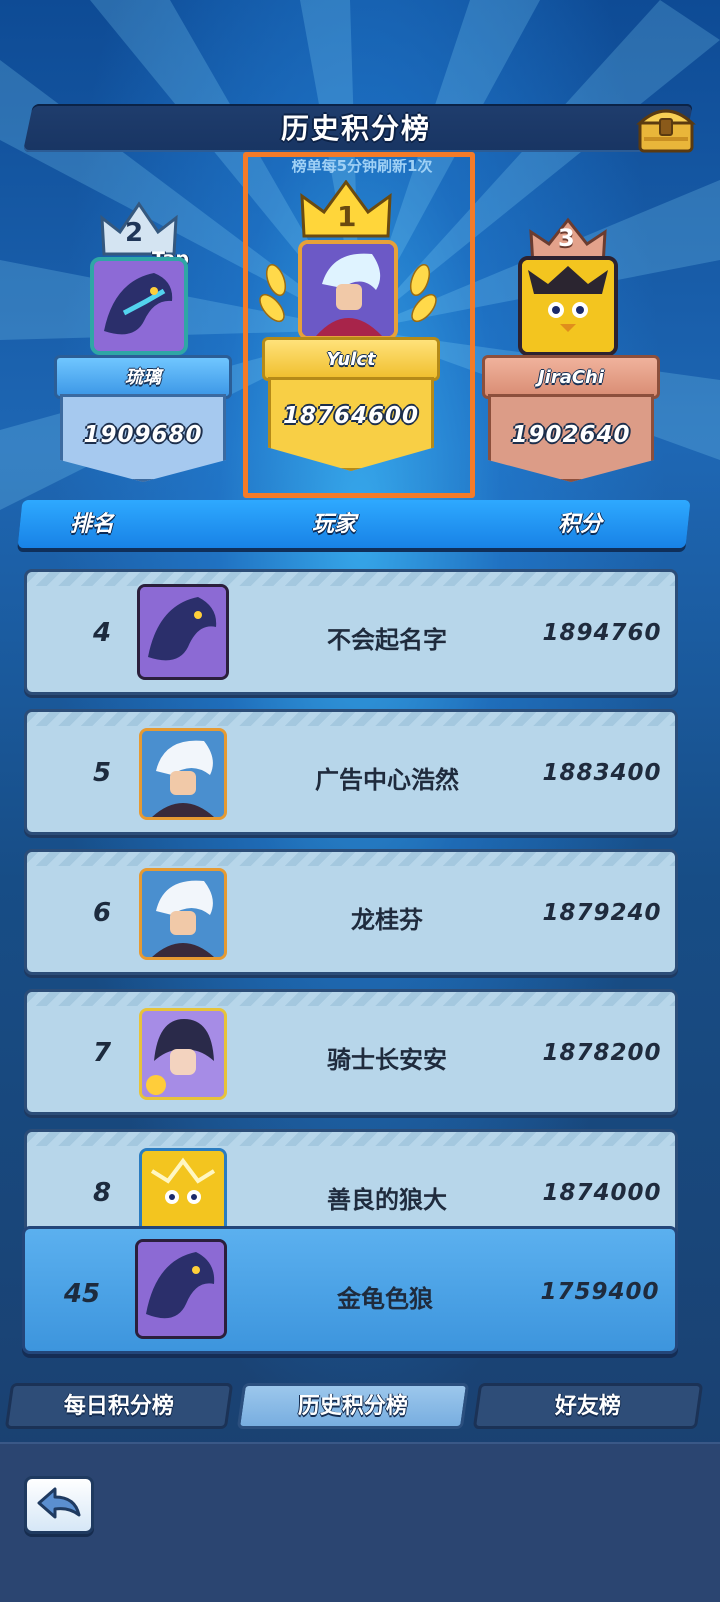  Describe the element at coordinates (566, 238) in the screenshot. I see `rank-3-number: 3` at that location.